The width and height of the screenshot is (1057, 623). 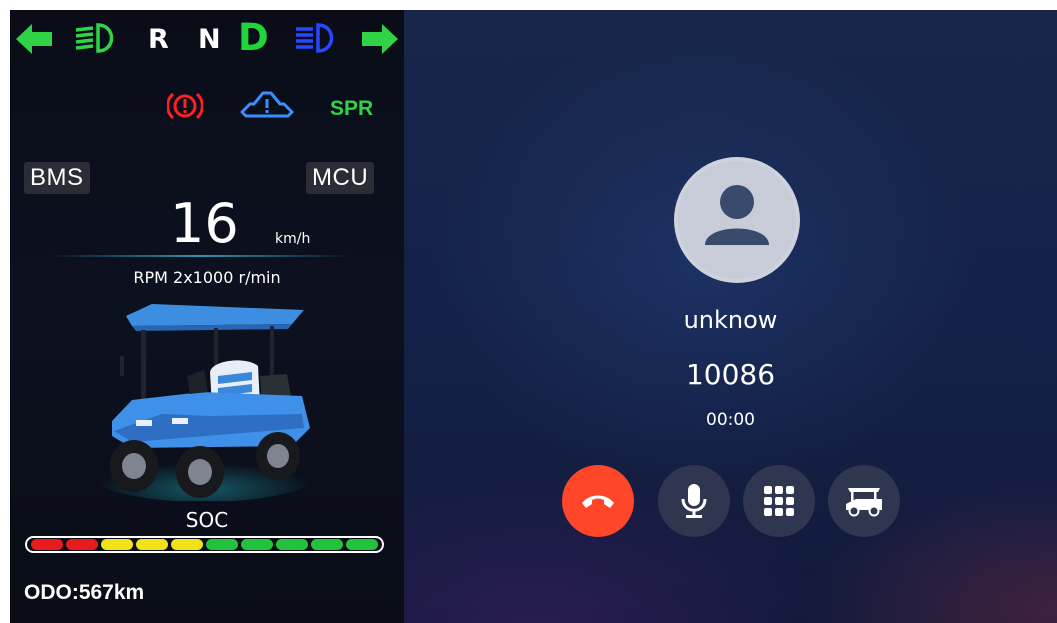 What do you see at coordinates (293, 239) in the screenshot?
I see `speed-unit: km/h` at bounding box center [293, 239].